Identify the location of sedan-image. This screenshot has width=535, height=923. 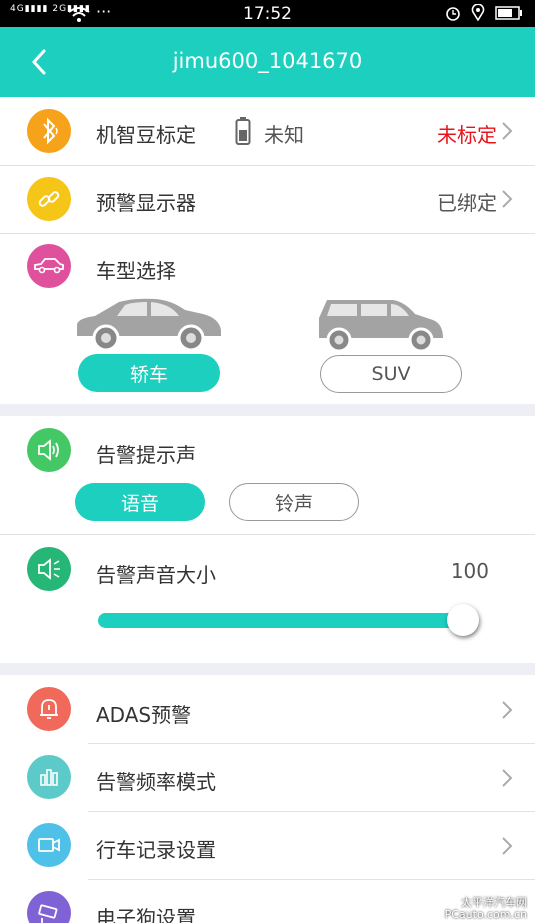
(148, 324).